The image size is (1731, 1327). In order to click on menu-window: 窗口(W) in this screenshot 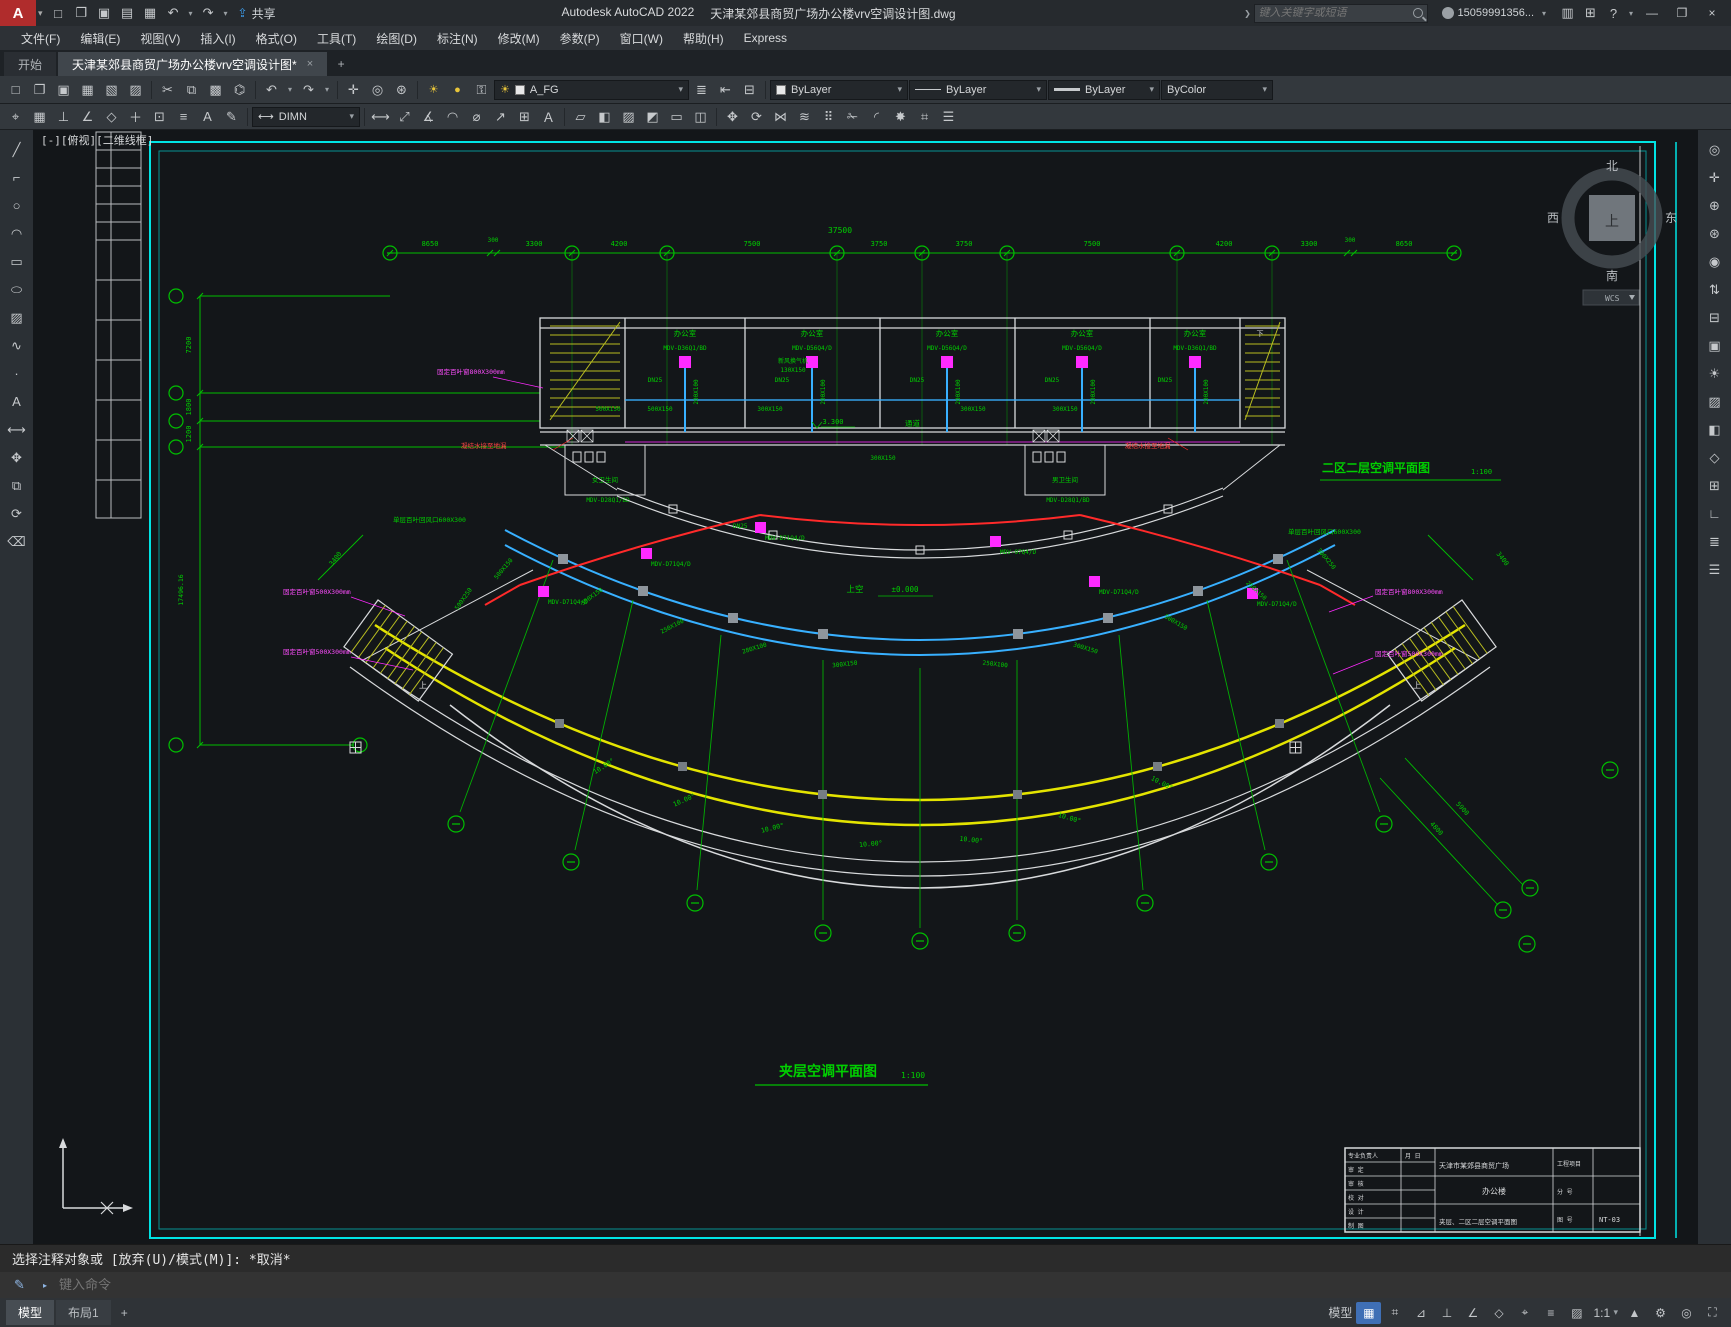, I will do `click(641, 38)`.